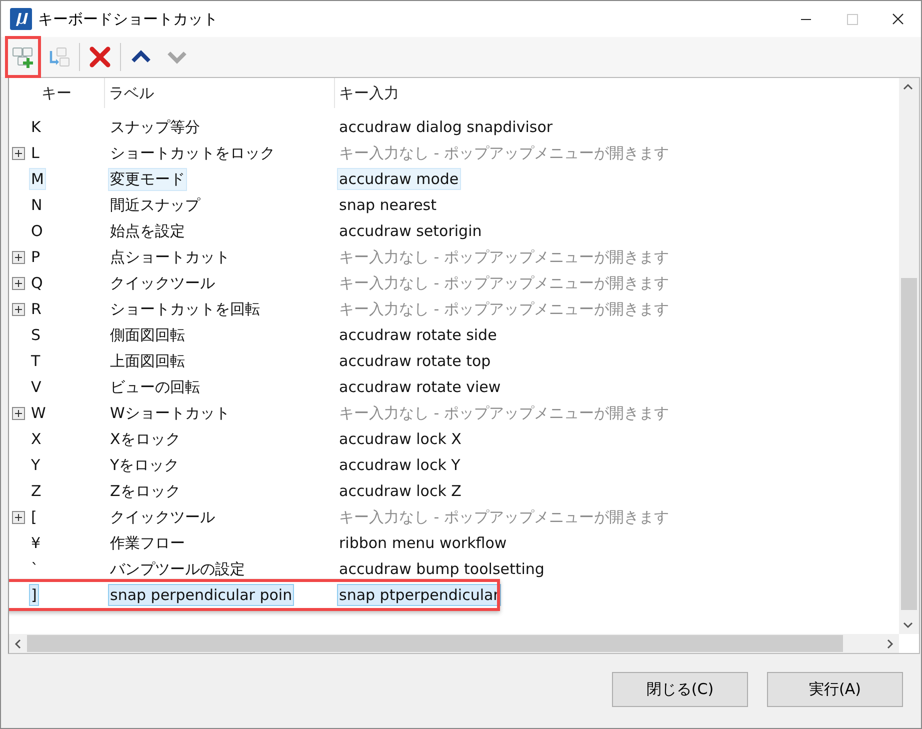 This screenshot has width=922, height=729. What do you see at coordinates (410, 231) in the screenshot?
I see `table-cell-text: accudraw setorigin` at bounding box center [410, 231].